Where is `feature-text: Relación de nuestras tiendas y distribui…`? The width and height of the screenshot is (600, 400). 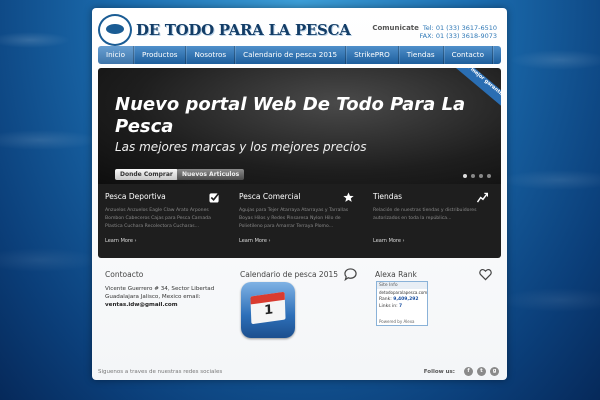 feature-text: Relación de nuestras tiendas y distribui… is located at coordinates (425, 214).